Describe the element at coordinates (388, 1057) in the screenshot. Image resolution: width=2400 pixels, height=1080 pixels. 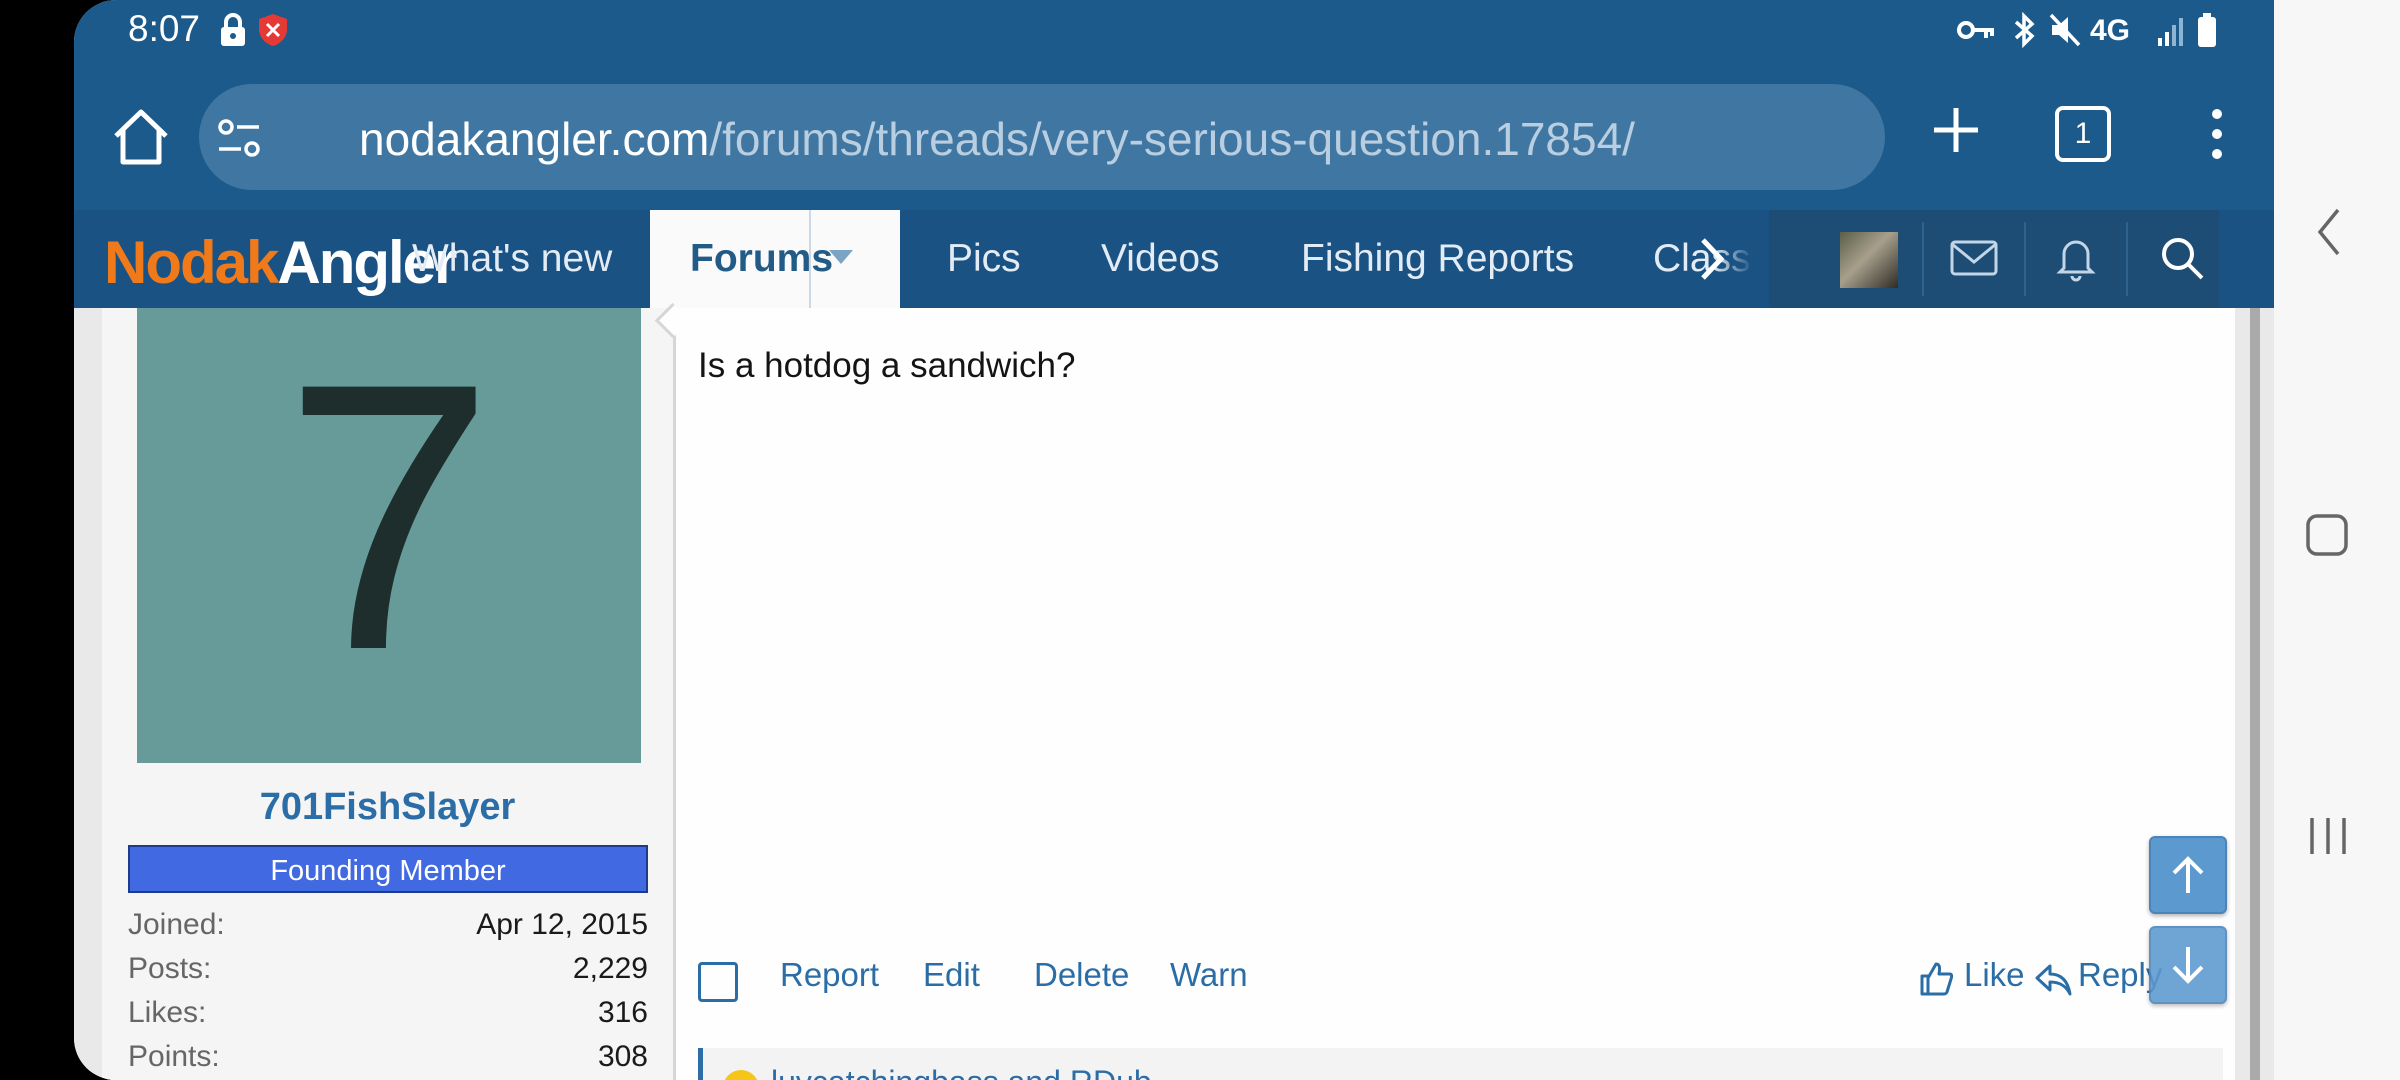
I see `stat-points: Points: 308` at that location.